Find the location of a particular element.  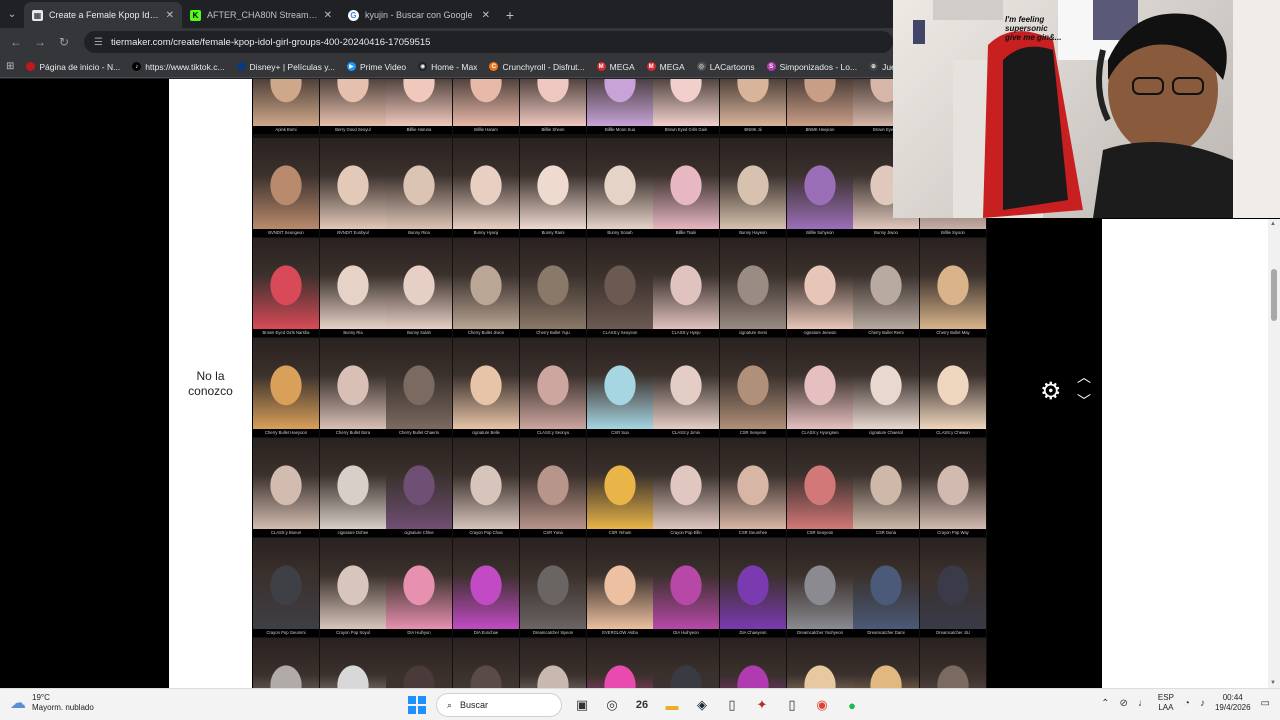

reload-button: ↻ is located at coordinates (64, 42).